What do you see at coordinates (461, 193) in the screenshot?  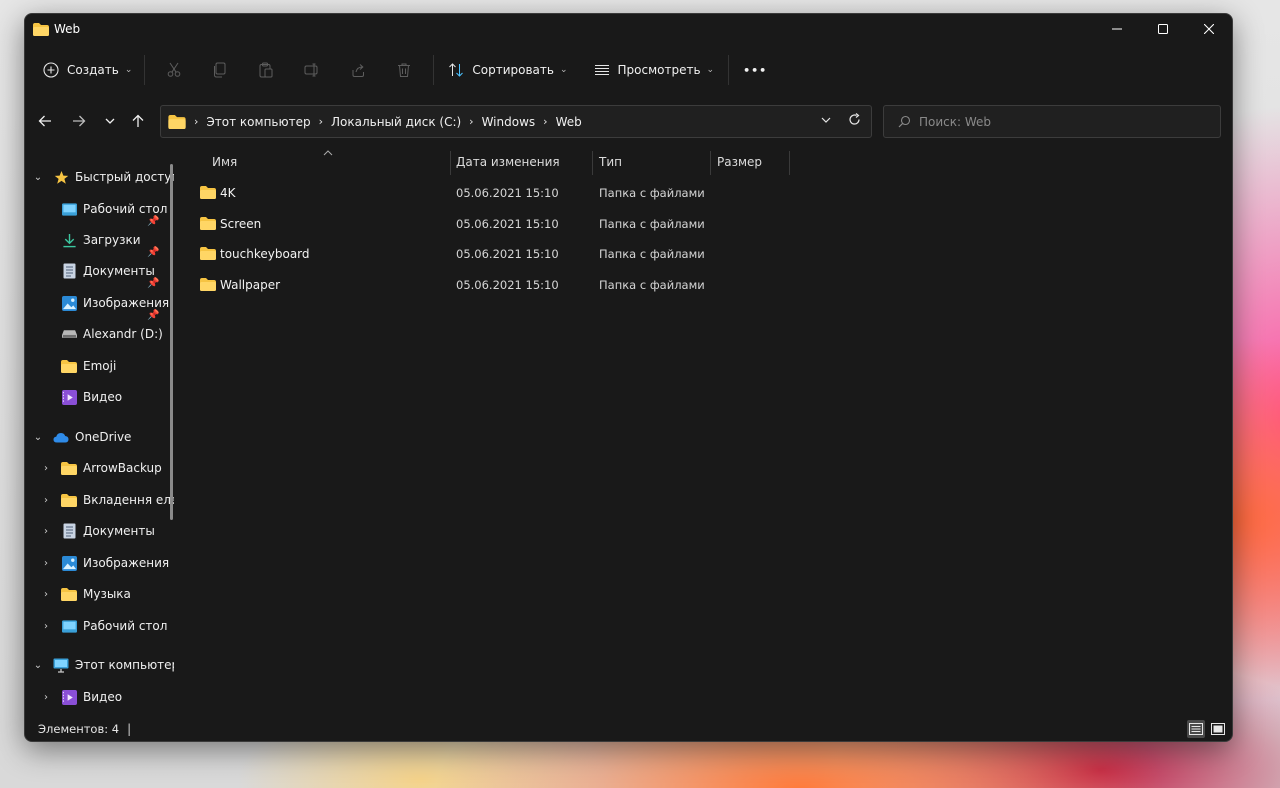 I see `table-row: 4K 05.06.2021 15:10 Папка с файлами` at bounding box center [461, 193].